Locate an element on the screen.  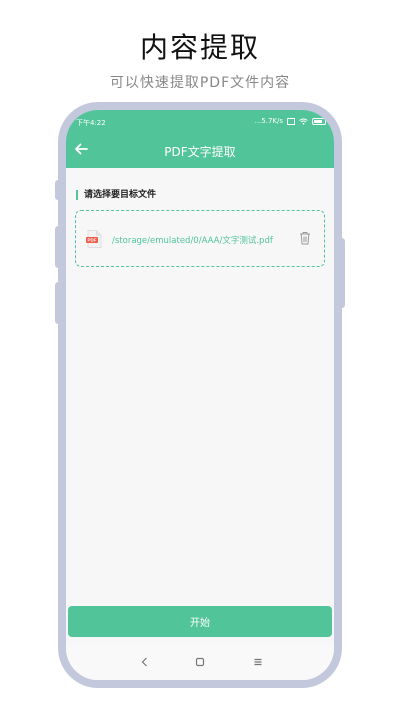
start-button: 开始 is located at coordinates (200, 621).